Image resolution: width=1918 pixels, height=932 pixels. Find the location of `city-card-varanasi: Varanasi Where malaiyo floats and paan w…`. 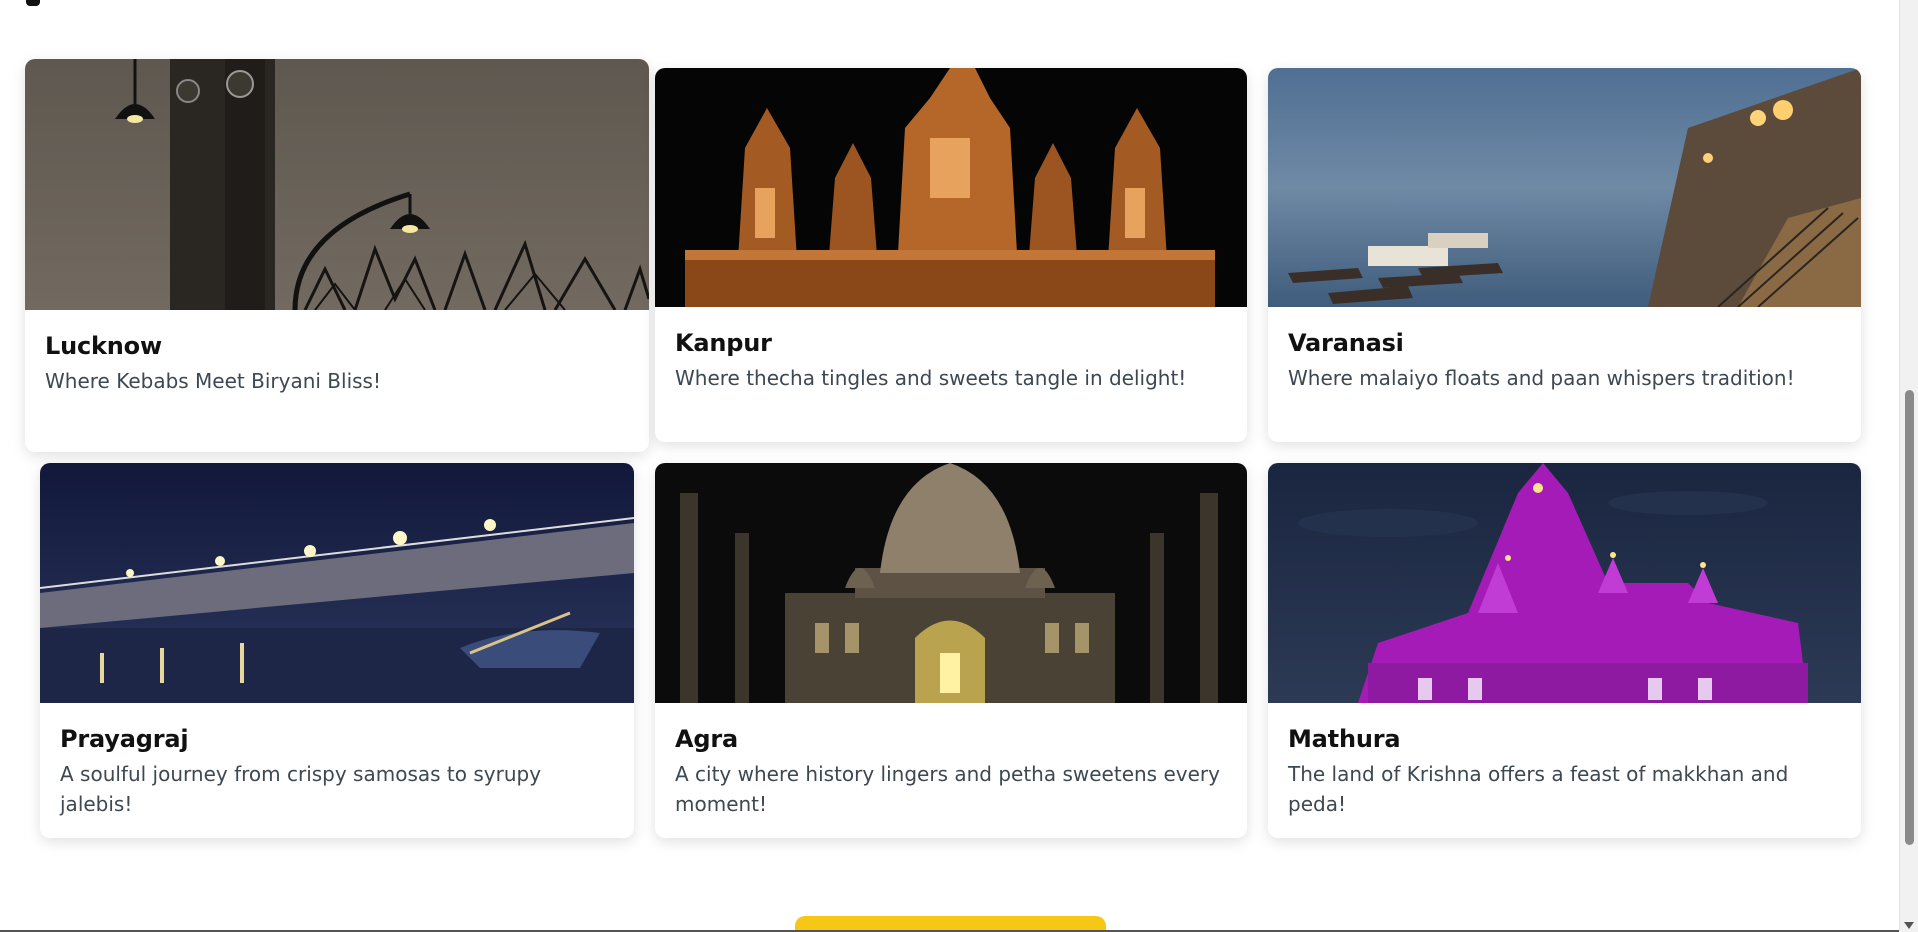

city-card-varanasi: Varanasi Where malaiyo floats and paan w… is located at coordinates (1564, 255).